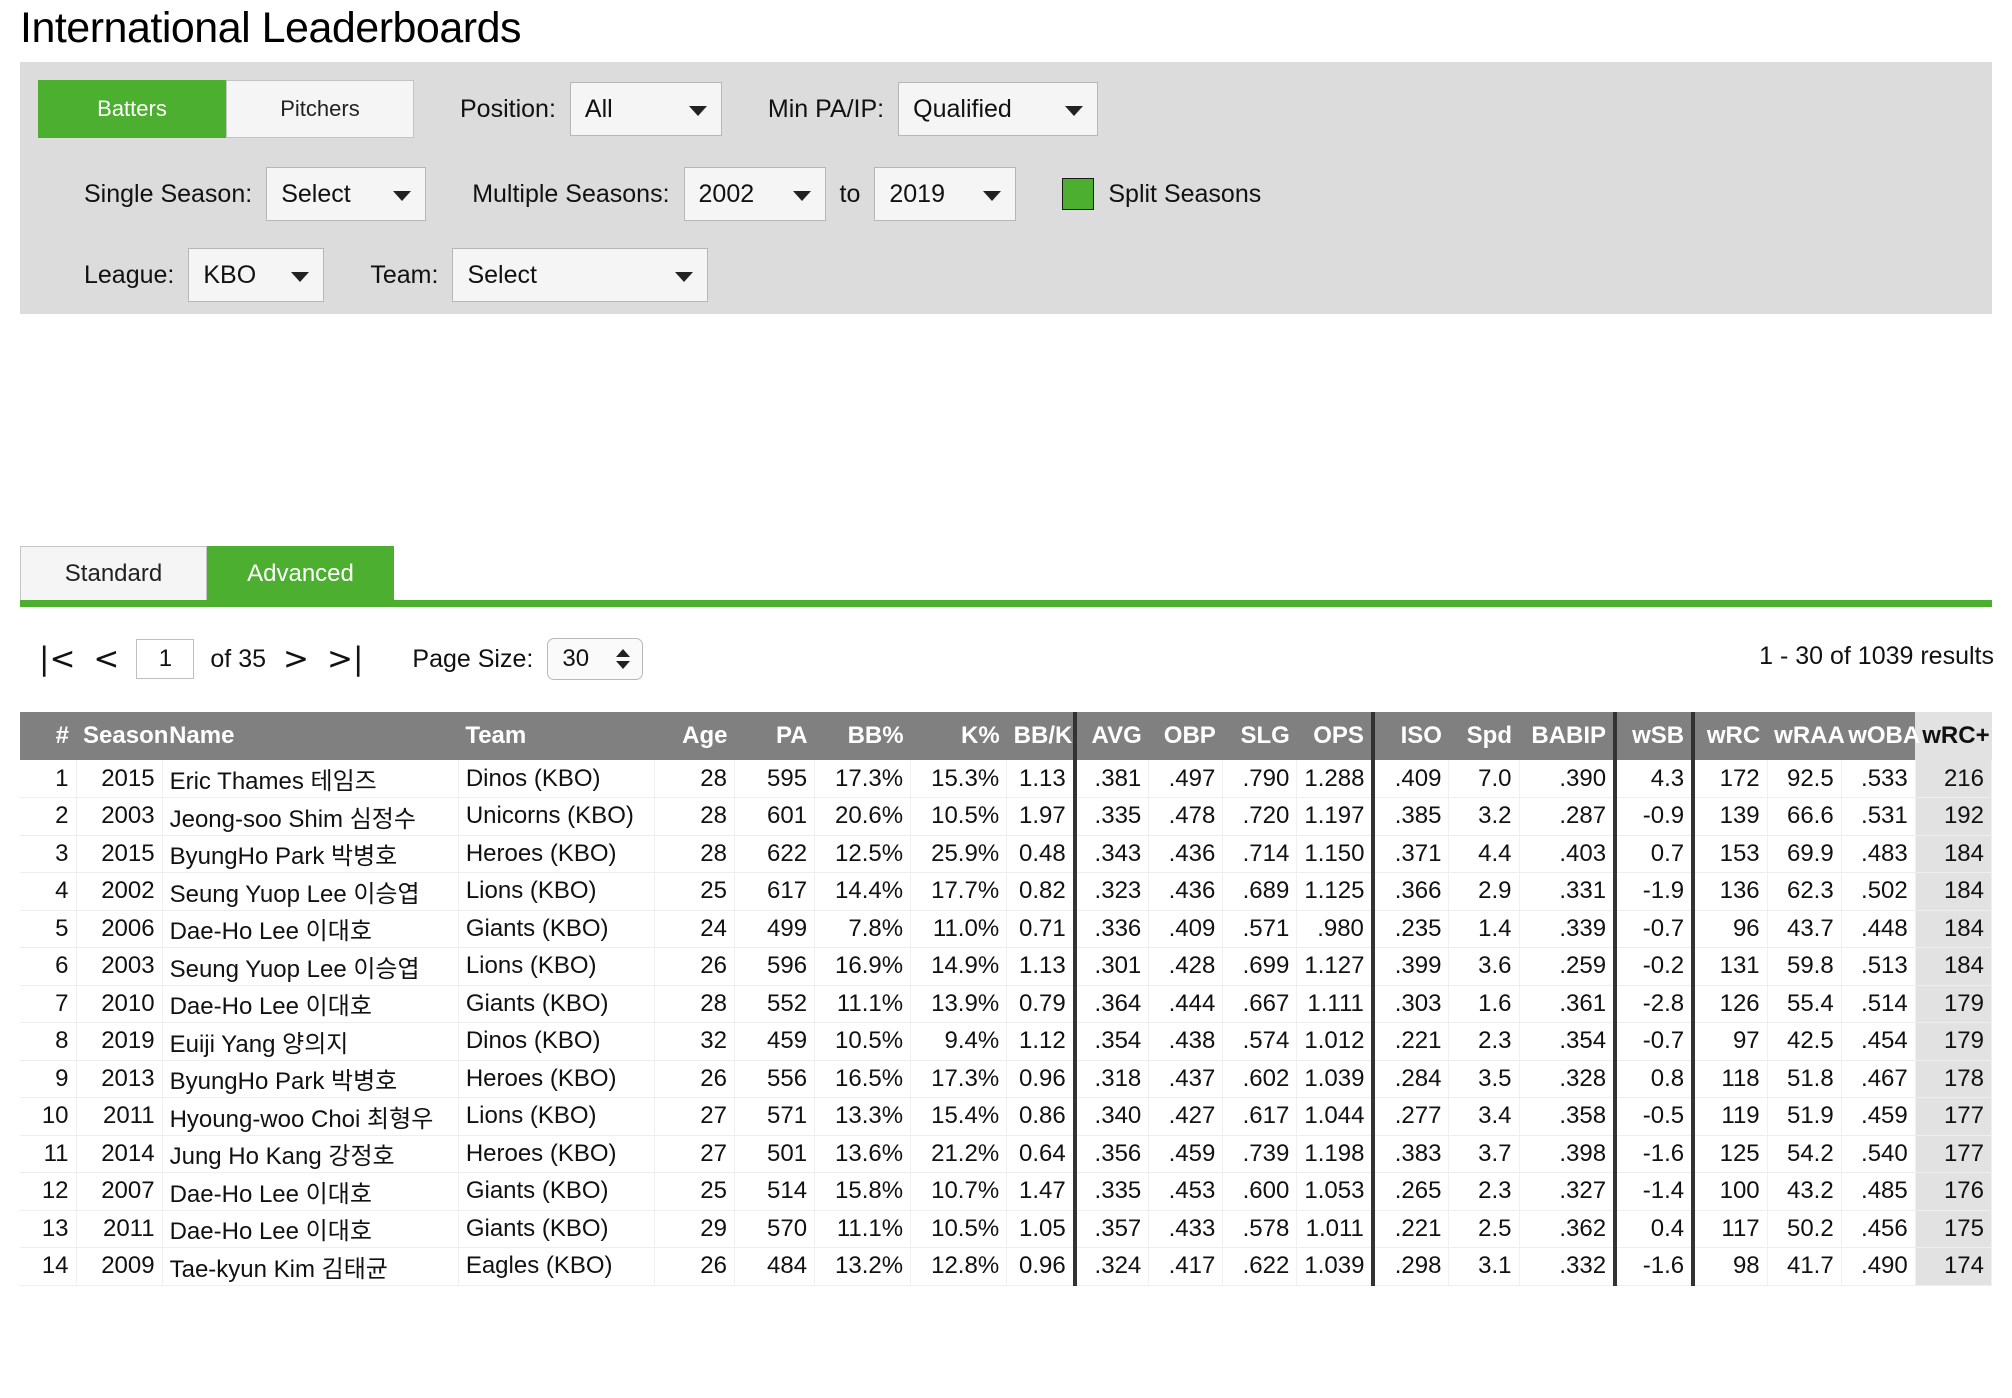  Describe the element at coordinates (168, 193) in the screenshot. I see `single-season-label: Single Season:` at that location.